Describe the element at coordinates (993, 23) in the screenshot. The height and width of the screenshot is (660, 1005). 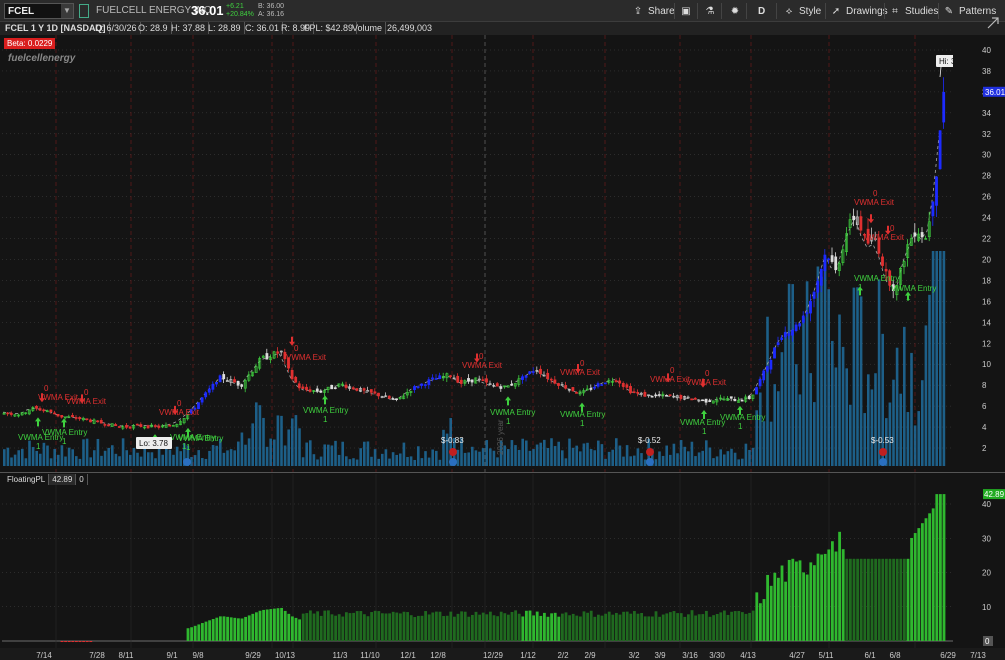
I see `expand-icon` at that location.